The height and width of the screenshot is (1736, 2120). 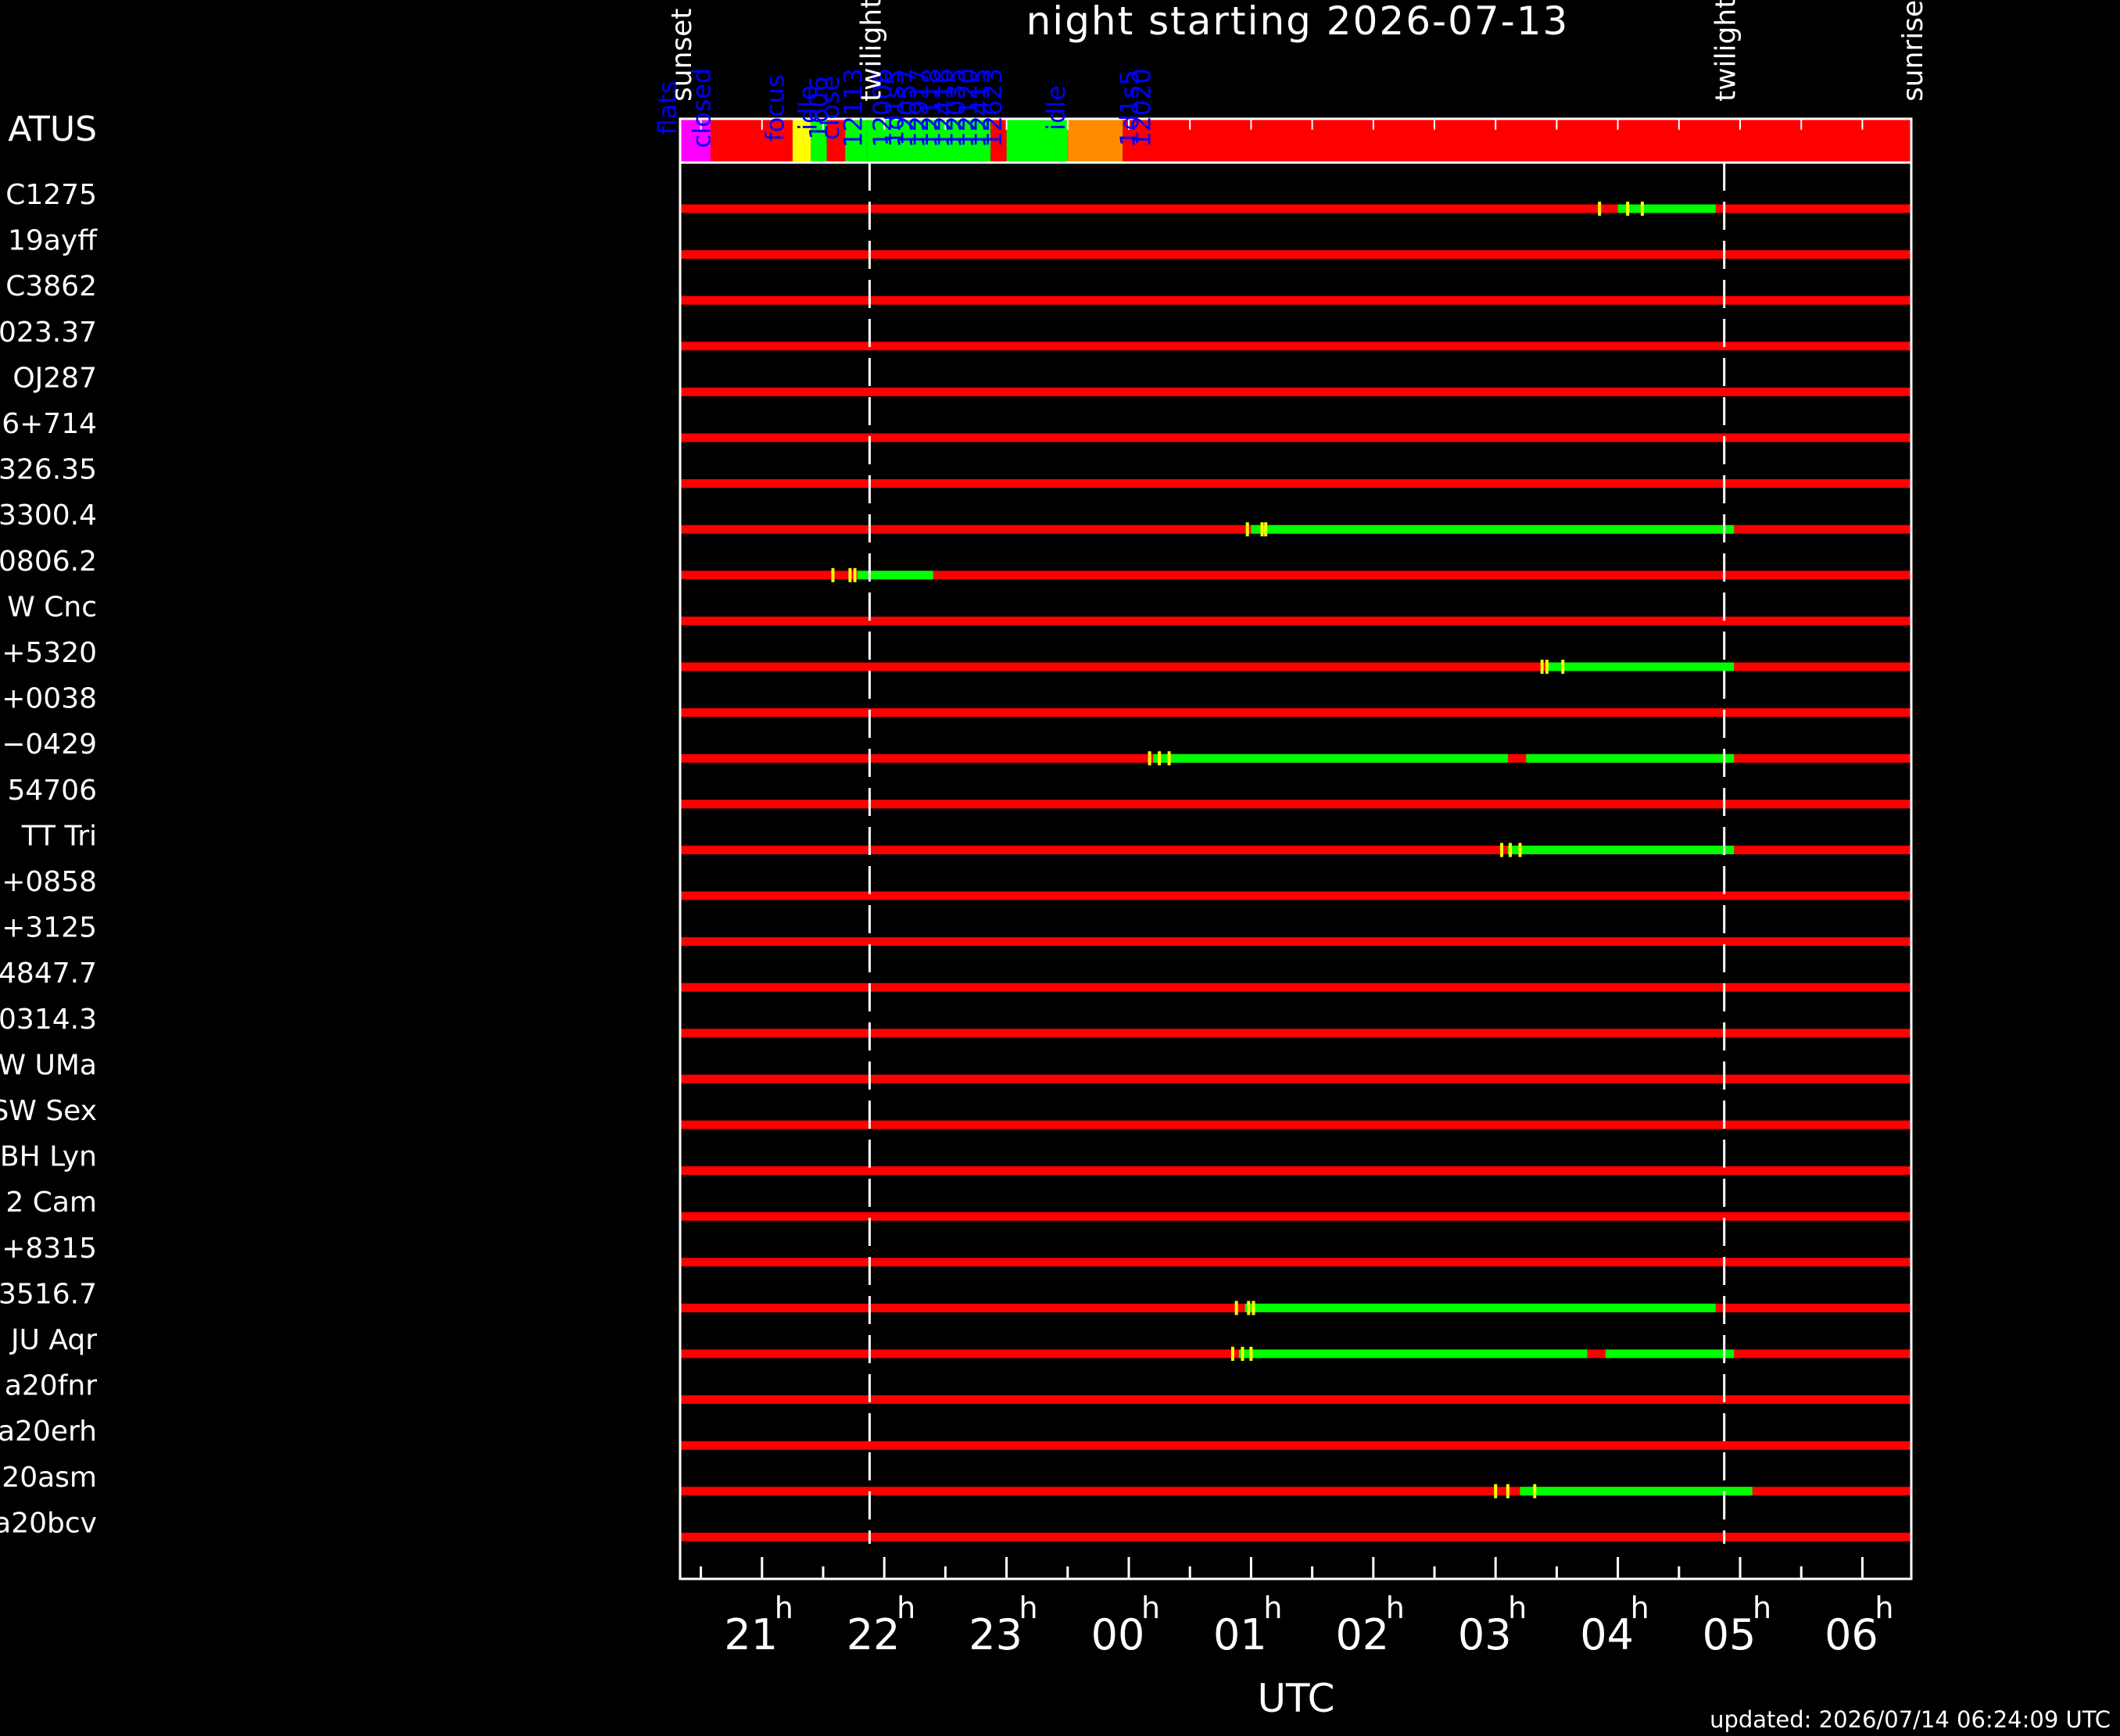 I want to click on target-label: a20fnr, so click(x=51, y=1386).